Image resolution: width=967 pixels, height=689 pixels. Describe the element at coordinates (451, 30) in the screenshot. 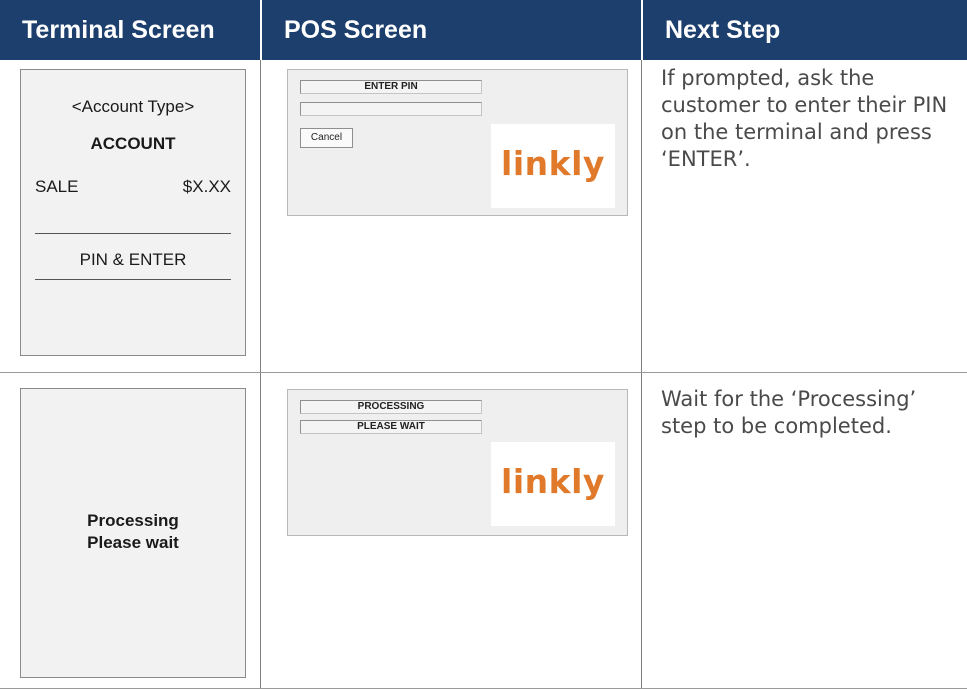

I see `header-pos-screen: POS Screen` at that location.